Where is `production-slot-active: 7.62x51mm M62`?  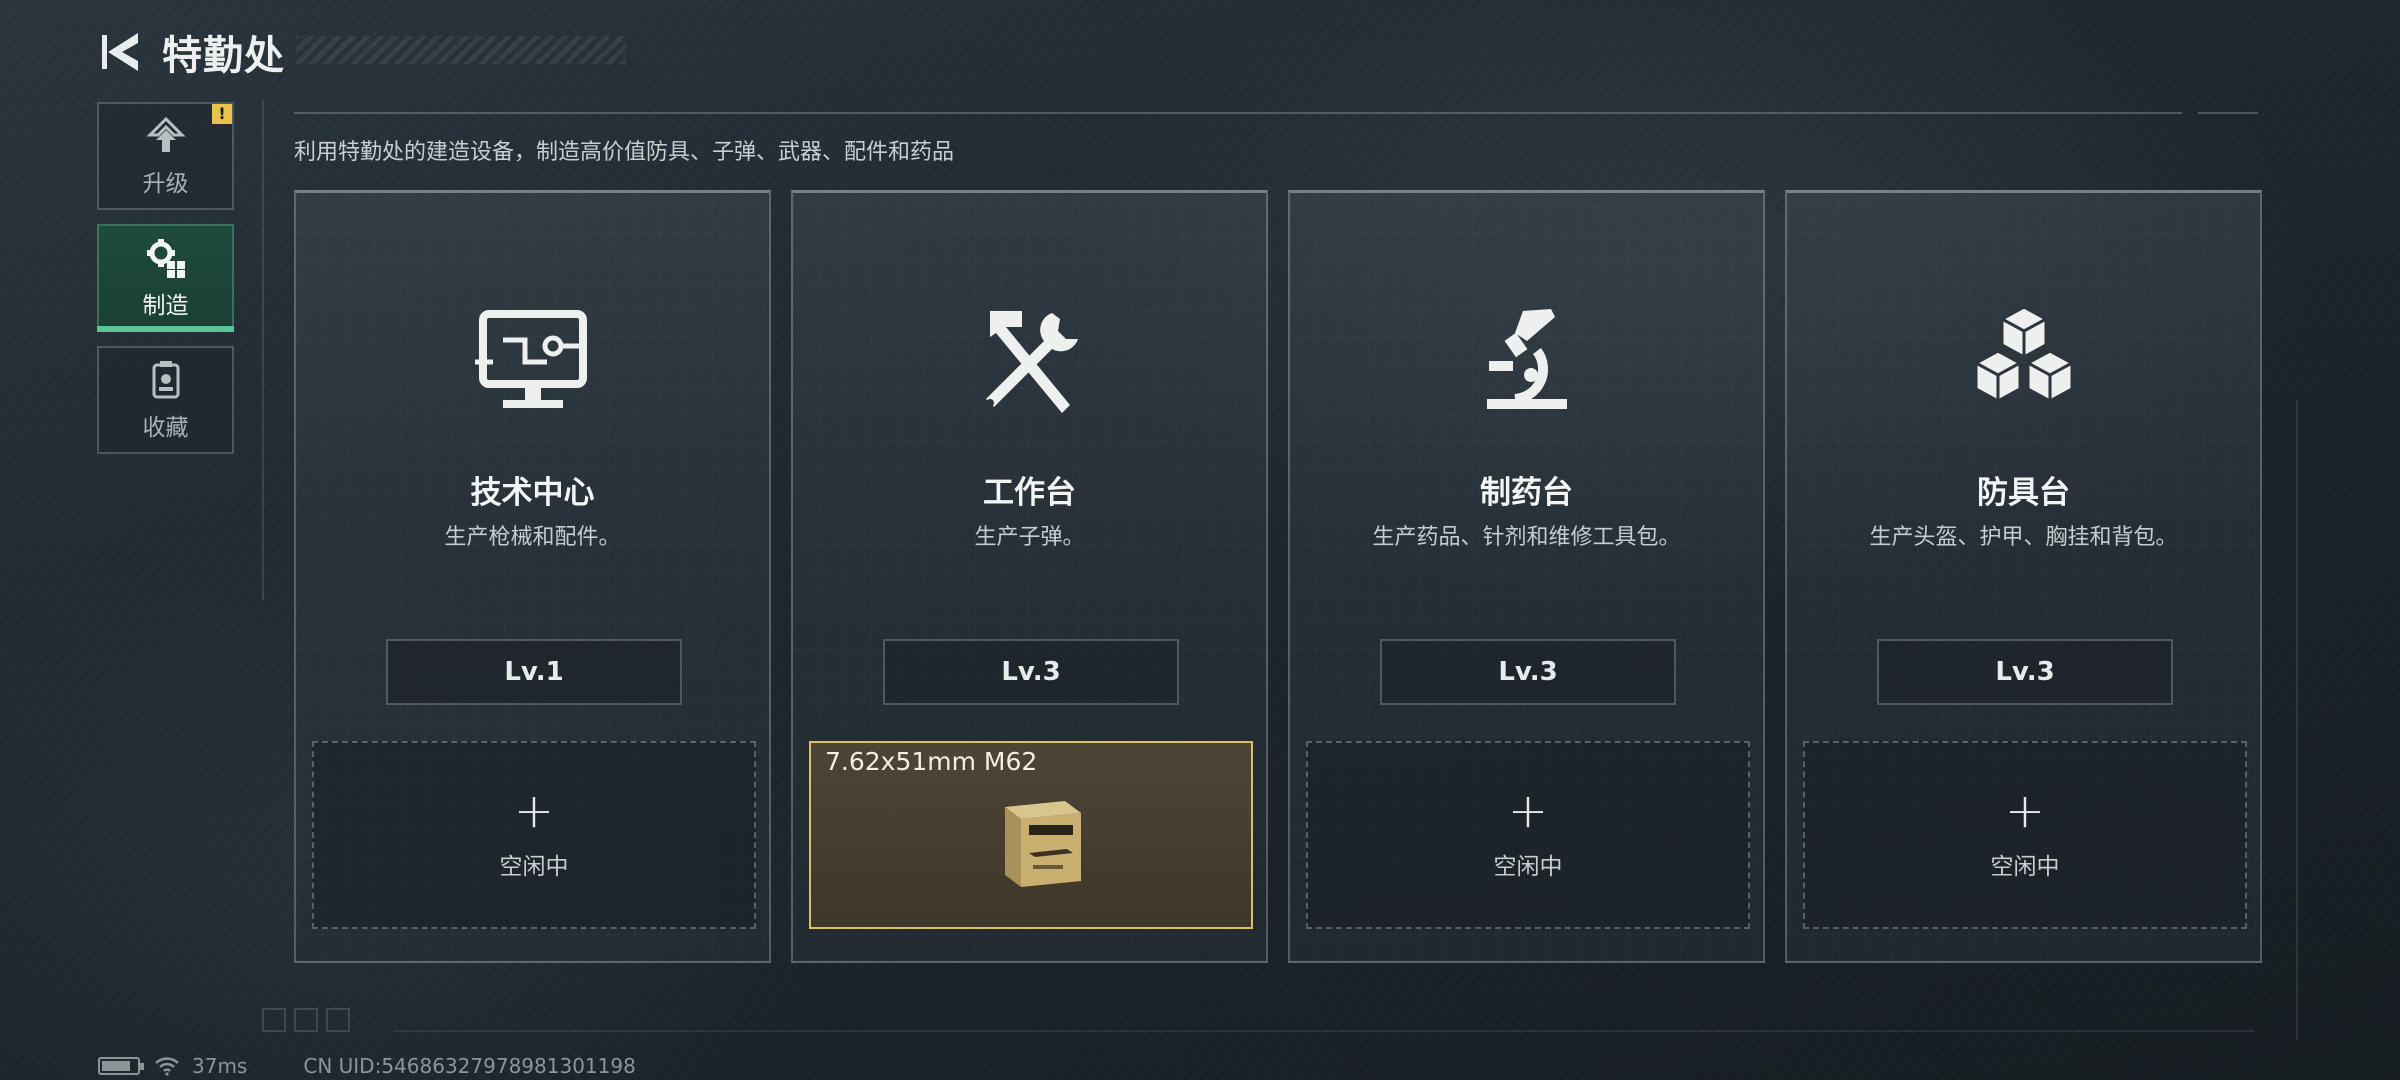
production-slot-active: 7.62x51mm M62 is located at coordinates (1031, 835).